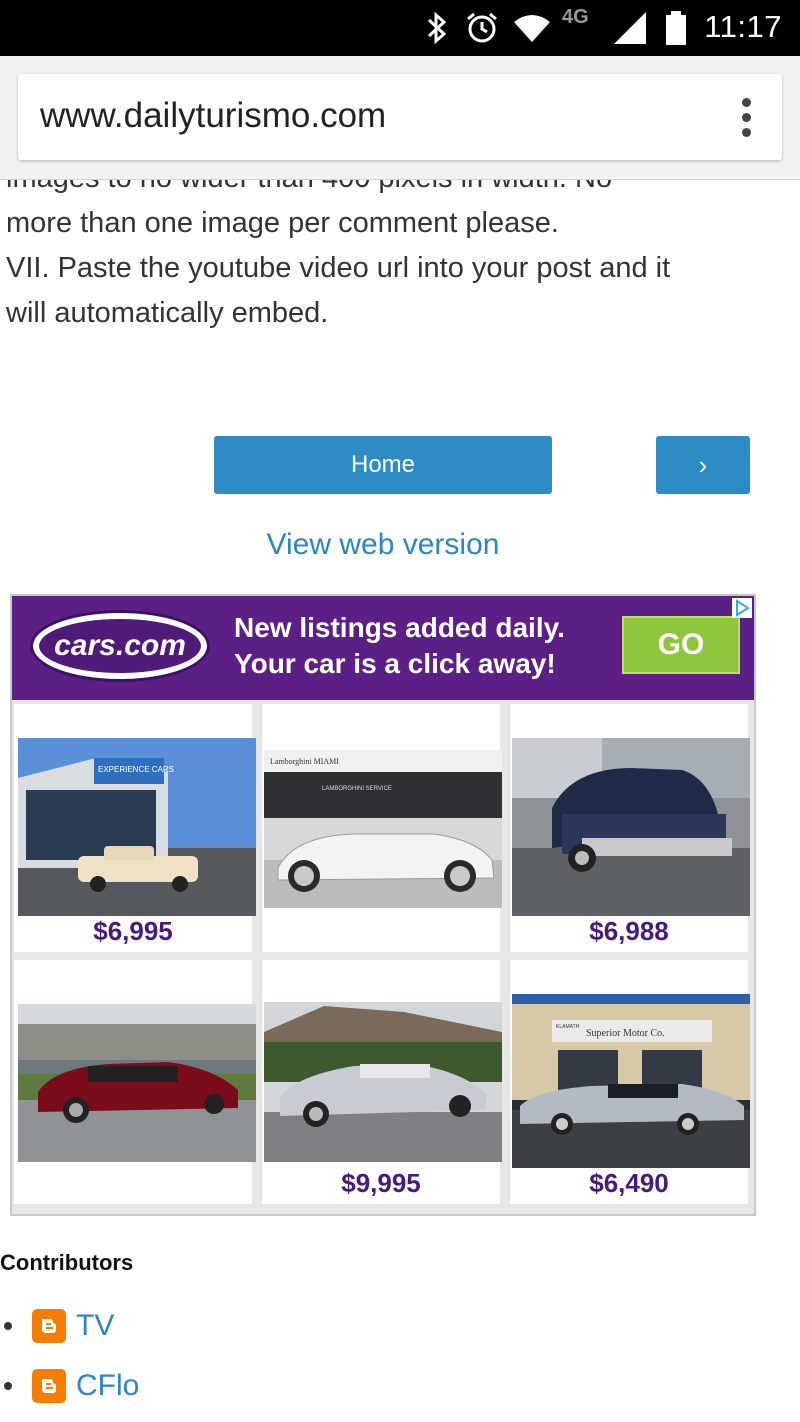 This screenshot has width=800, height=1422. What do you see at coordinates (568, 1027) in the screenshot?
I see `dealer-sign-text: KLAMATH` at bounding box center [568, 1027].